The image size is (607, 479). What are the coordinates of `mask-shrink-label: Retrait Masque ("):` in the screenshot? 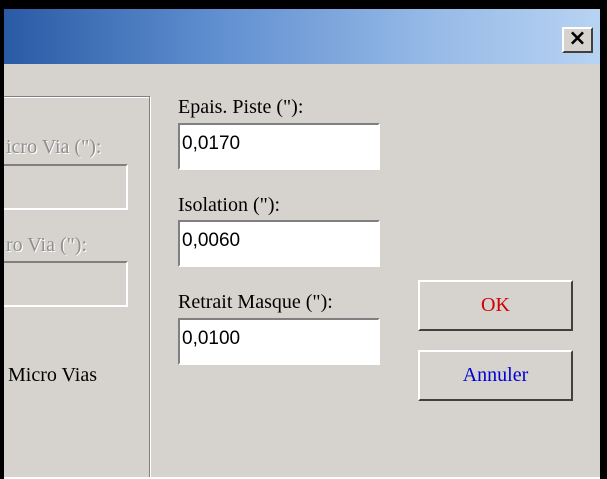 It's located at (255, 302).